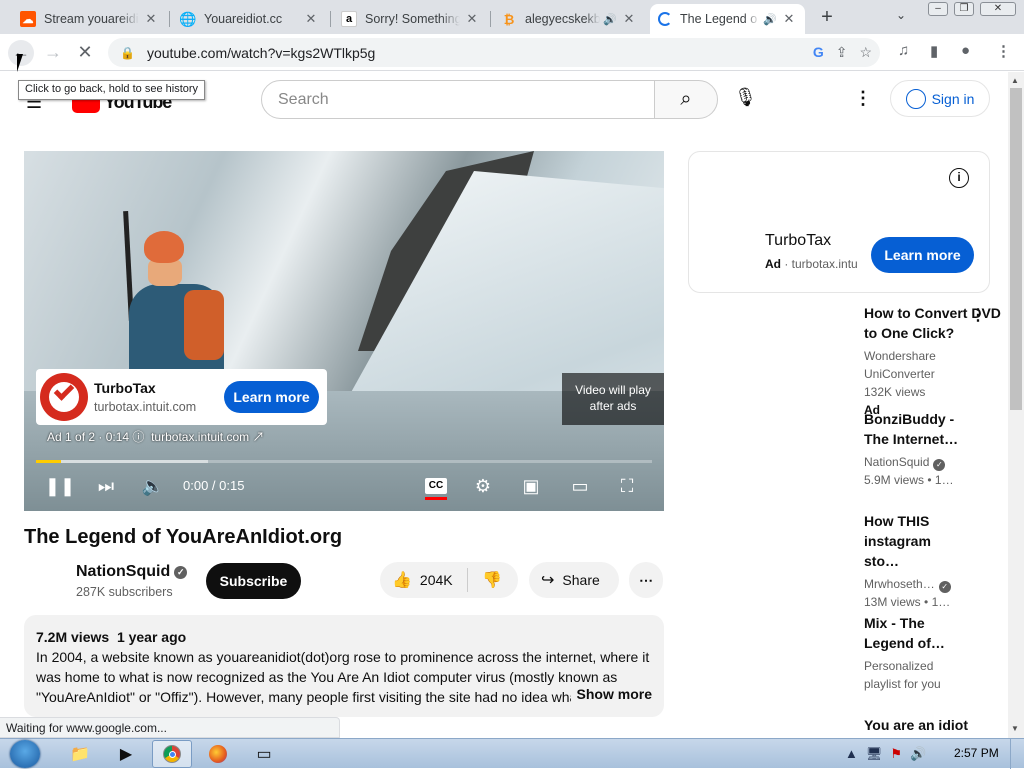  Describe the element at coordinates (901, 15) in the screenshot. I see `tab-search-chevron-icon: ⌄` at that location.